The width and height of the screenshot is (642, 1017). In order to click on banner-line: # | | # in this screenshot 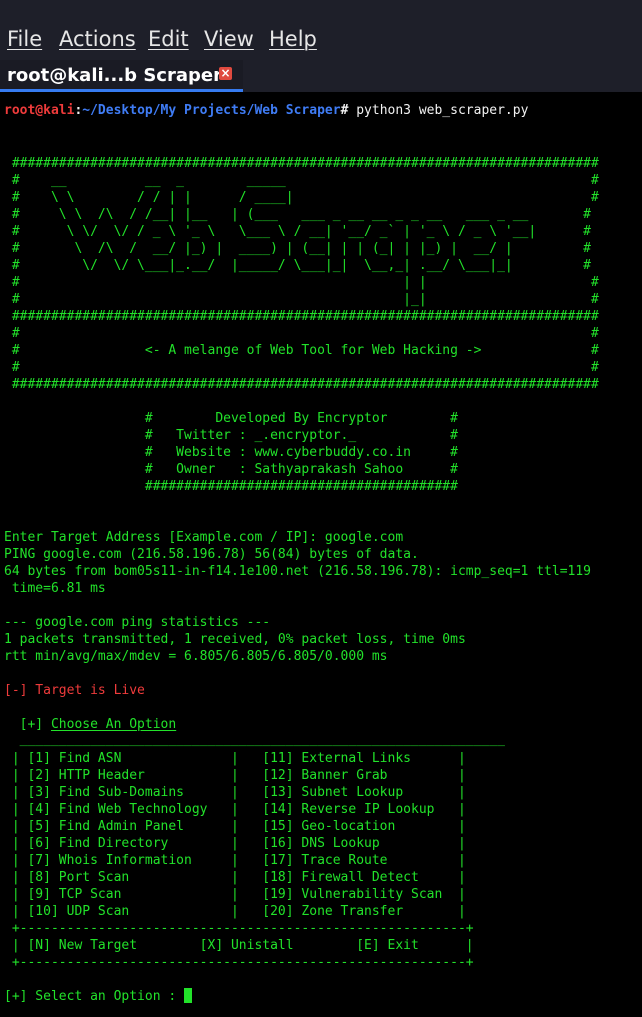, I will do `click(301, 282)`.